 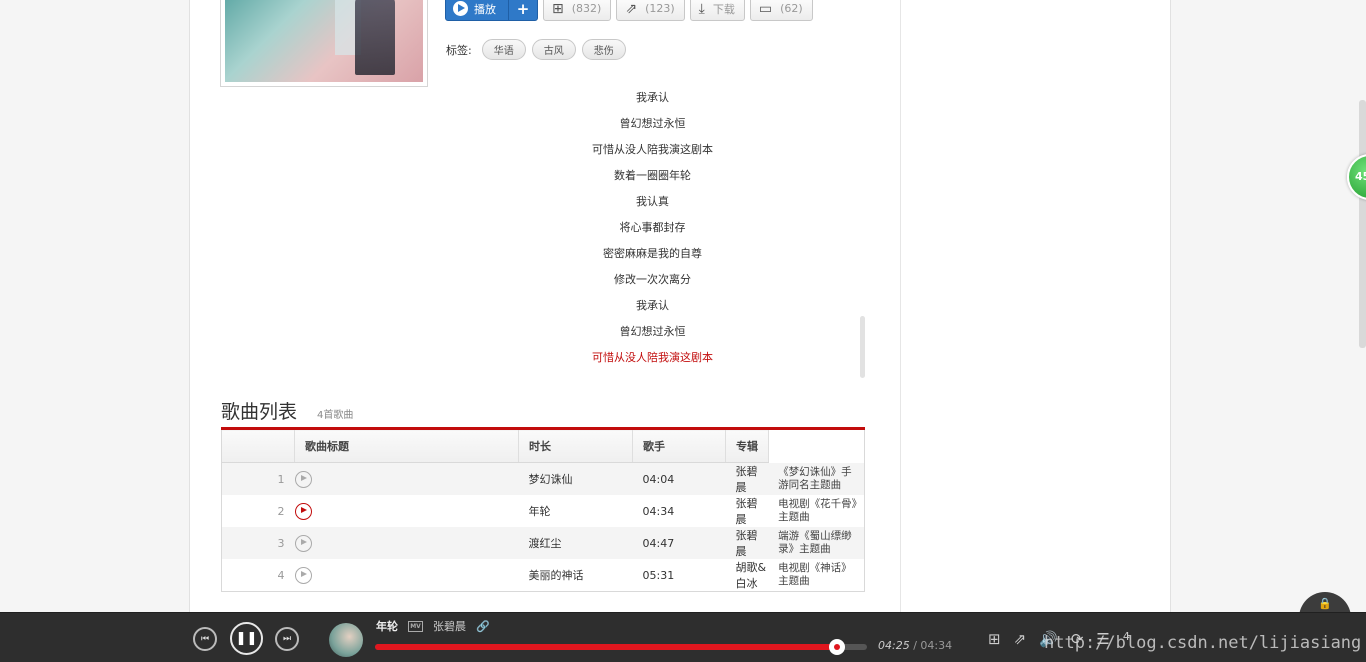 I want to click on row-number: 3, so click(x=258, y=543).